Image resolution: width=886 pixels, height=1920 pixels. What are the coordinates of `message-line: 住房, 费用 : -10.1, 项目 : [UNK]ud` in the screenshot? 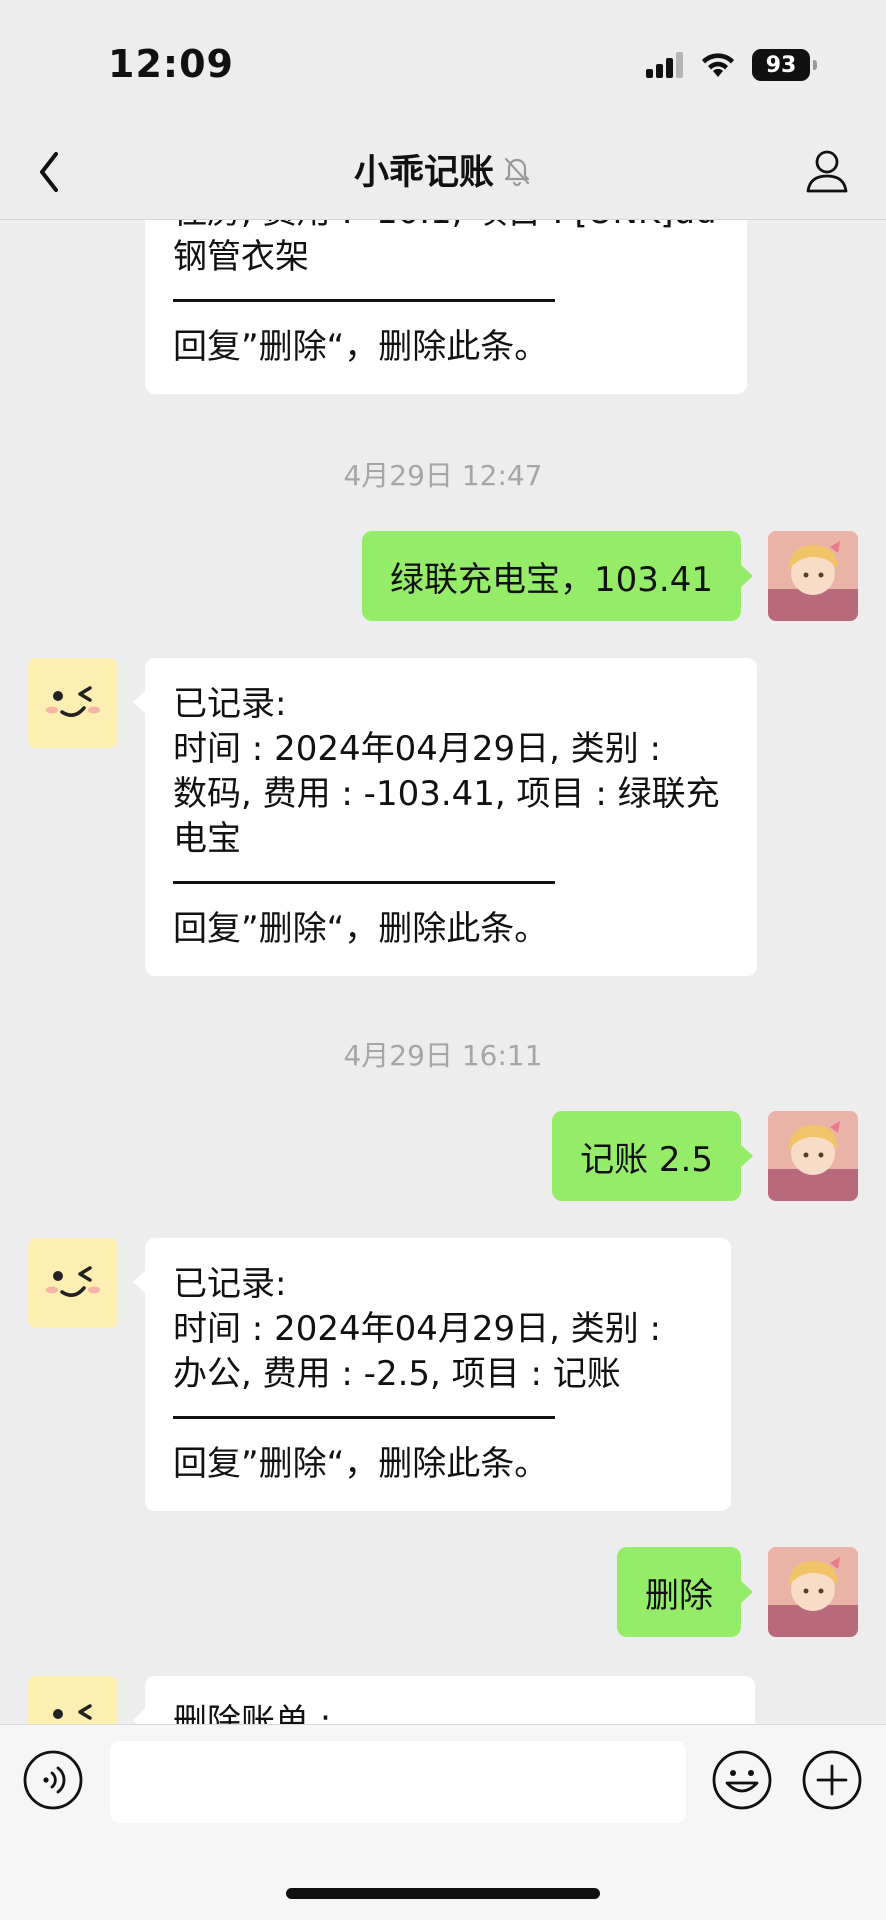 It's located at (446, 227).